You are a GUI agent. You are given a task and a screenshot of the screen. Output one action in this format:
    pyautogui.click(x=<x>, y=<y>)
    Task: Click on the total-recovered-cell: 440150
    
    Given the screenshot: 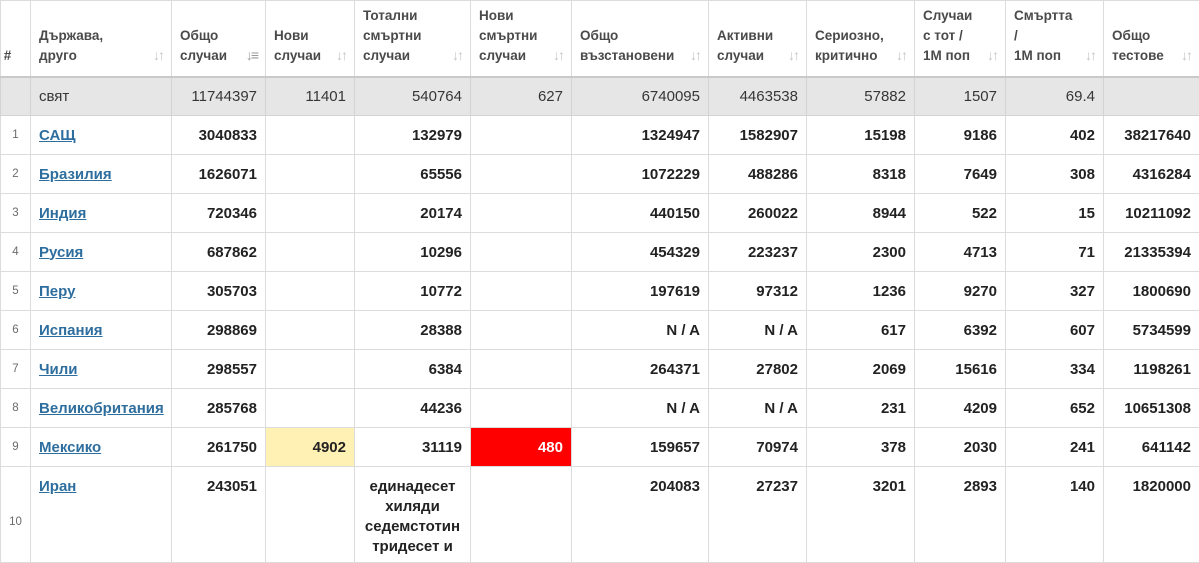 What is the action you would take?
    pyautogui.click(x=640, y=213)
    